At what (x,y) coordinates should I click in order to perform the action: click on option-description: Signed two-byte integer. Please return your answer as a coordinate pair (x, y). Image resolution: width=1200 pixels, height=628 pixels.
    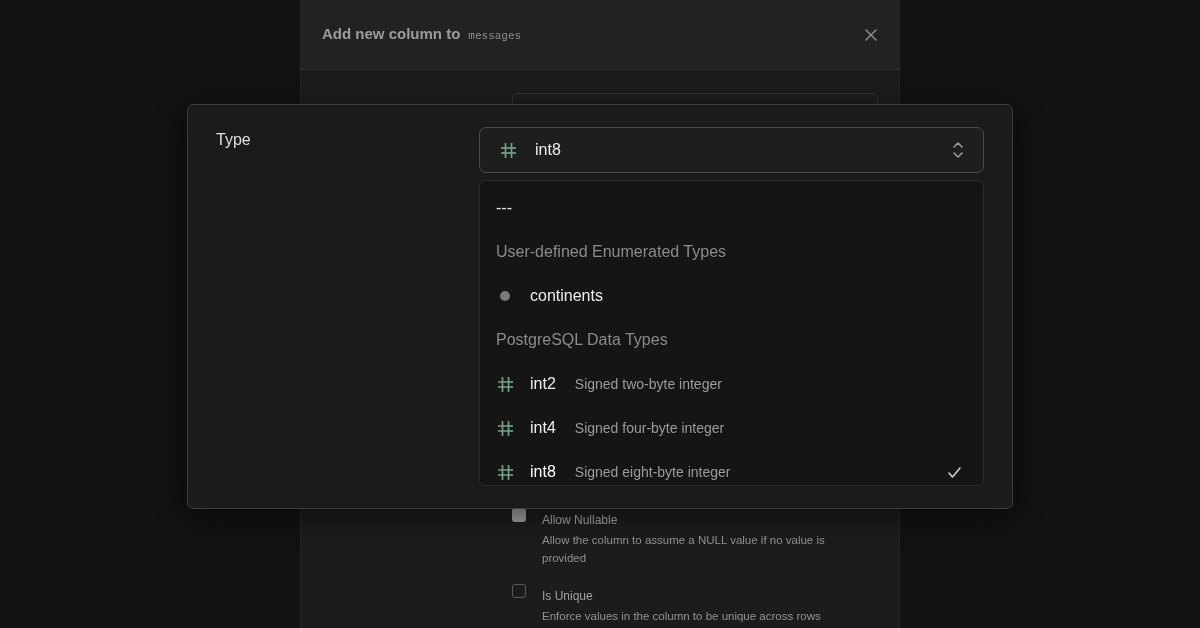
    Looking at the image, I should click on (648, 384).